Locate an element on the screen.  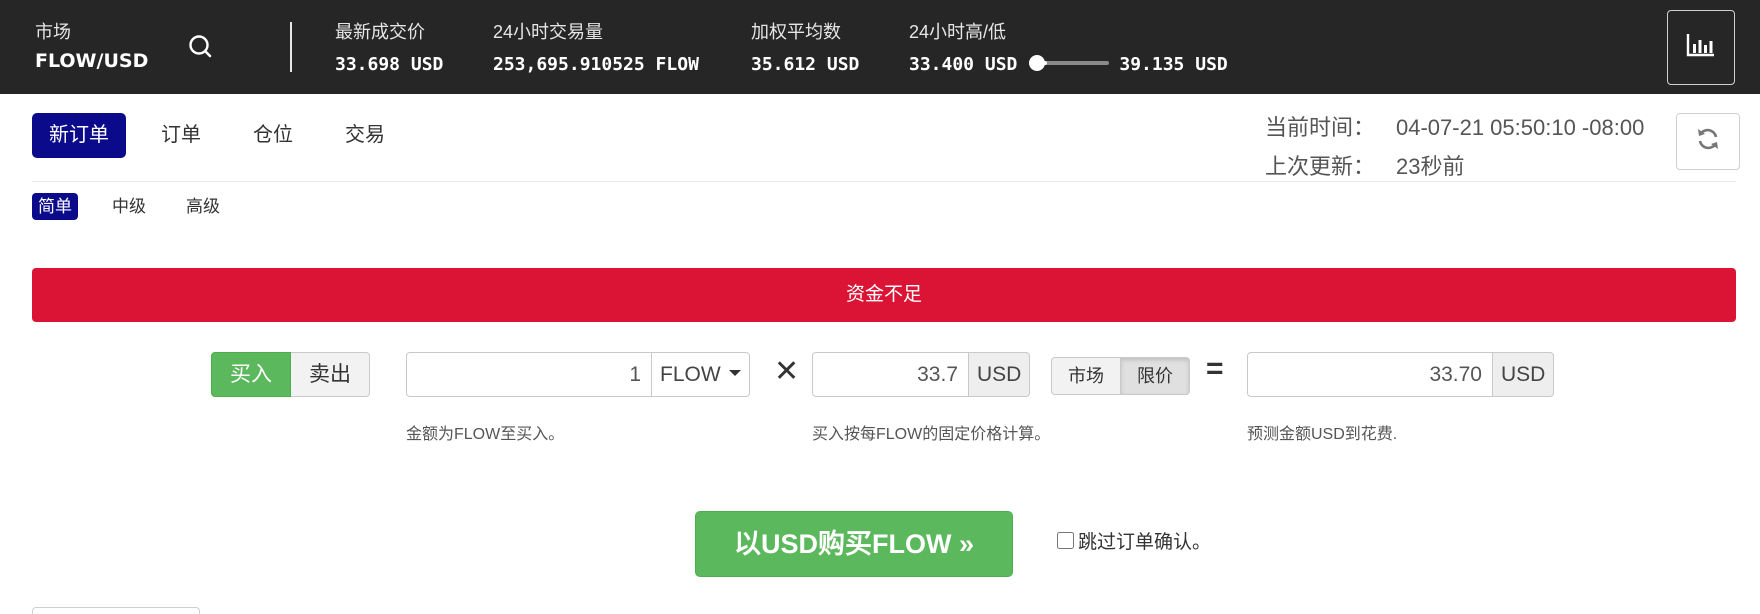
chart-button is located at coordinates (1701, 47).